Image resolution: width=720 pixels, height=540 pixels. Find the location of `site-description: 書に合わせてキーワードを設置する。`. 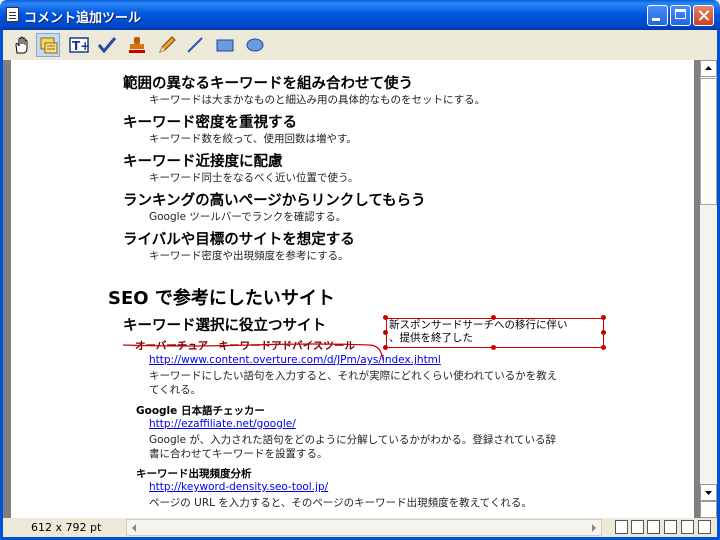

site-description: 書に合わせてキーワードを設置する。 is located at coordinates (238, 454).